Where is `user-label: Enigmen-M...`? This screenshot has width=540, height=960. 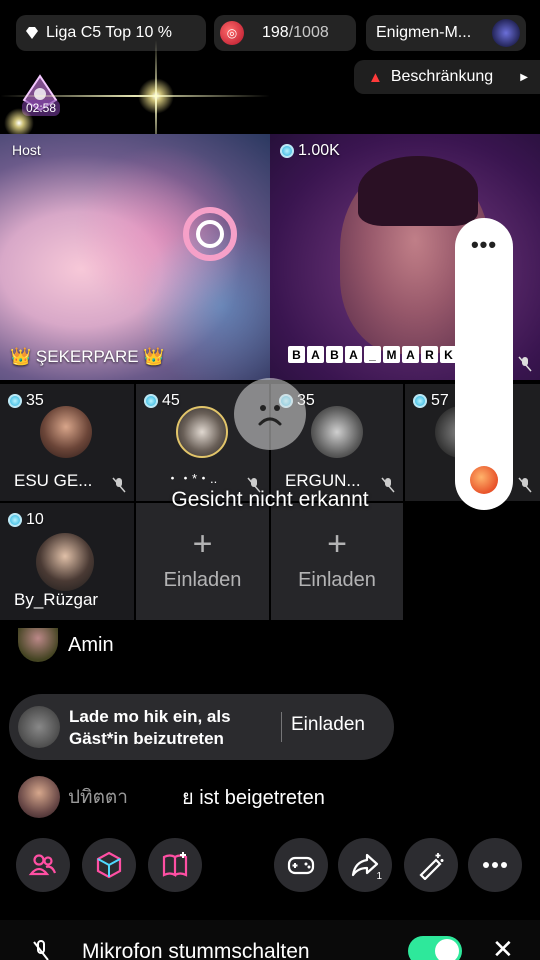
user-label: Enigmen-M... is located at coordinates (424, 32).